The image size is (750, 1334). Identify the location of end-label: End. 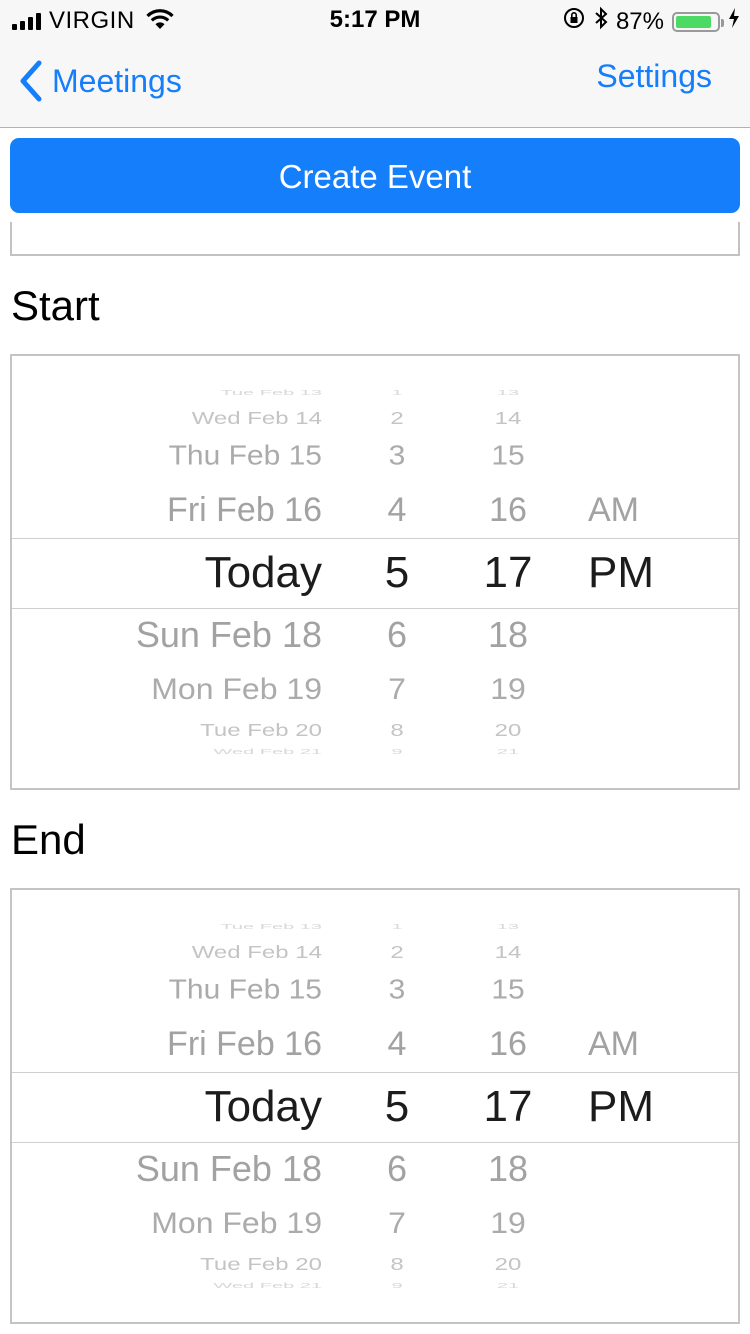
(48, 839).